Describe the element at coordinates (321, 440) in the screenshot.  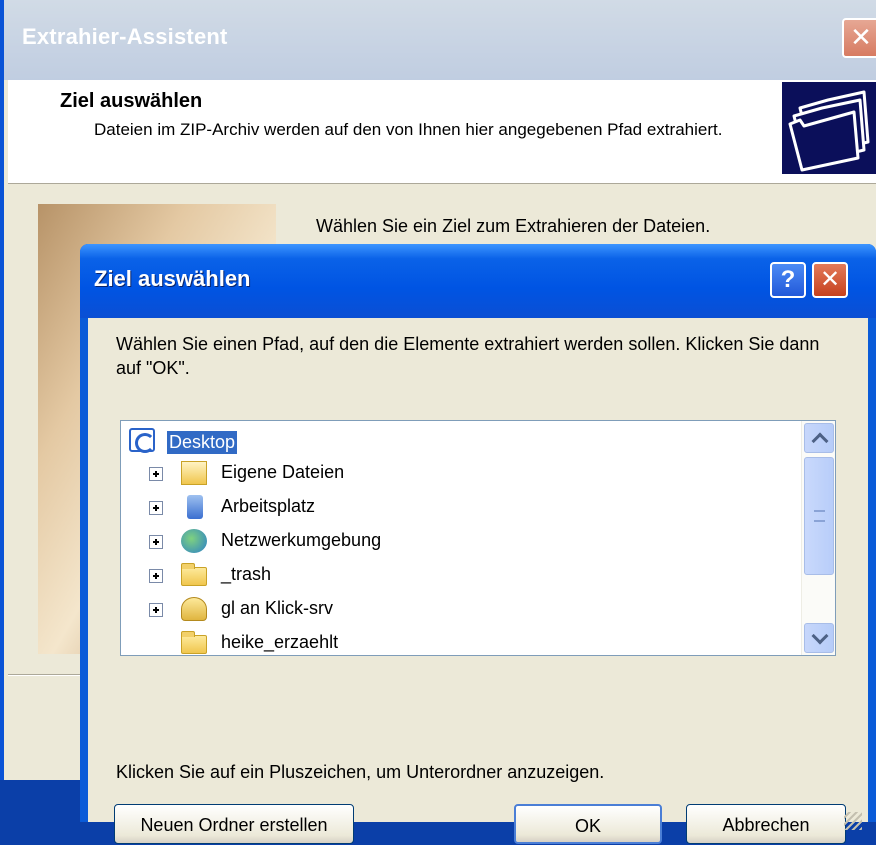
I see `tree-item-desktop: Desktop` at that location.